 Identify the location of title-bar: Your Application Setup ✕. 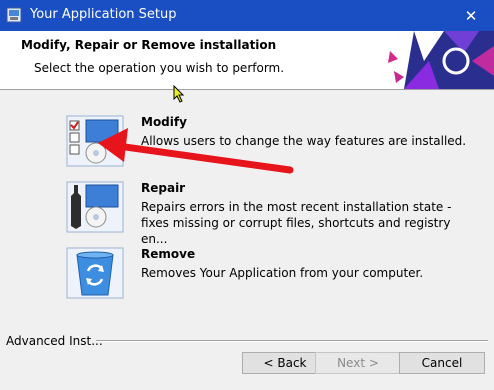
(247, 15).